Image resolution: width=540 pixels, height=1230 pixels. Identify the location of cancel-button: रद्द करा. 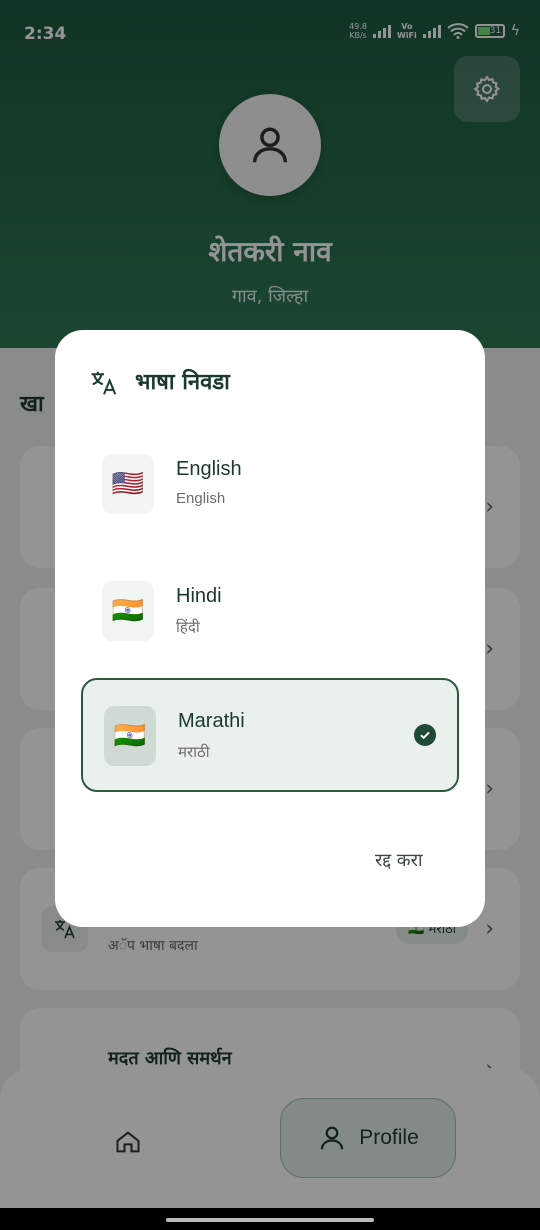
(399, 860).